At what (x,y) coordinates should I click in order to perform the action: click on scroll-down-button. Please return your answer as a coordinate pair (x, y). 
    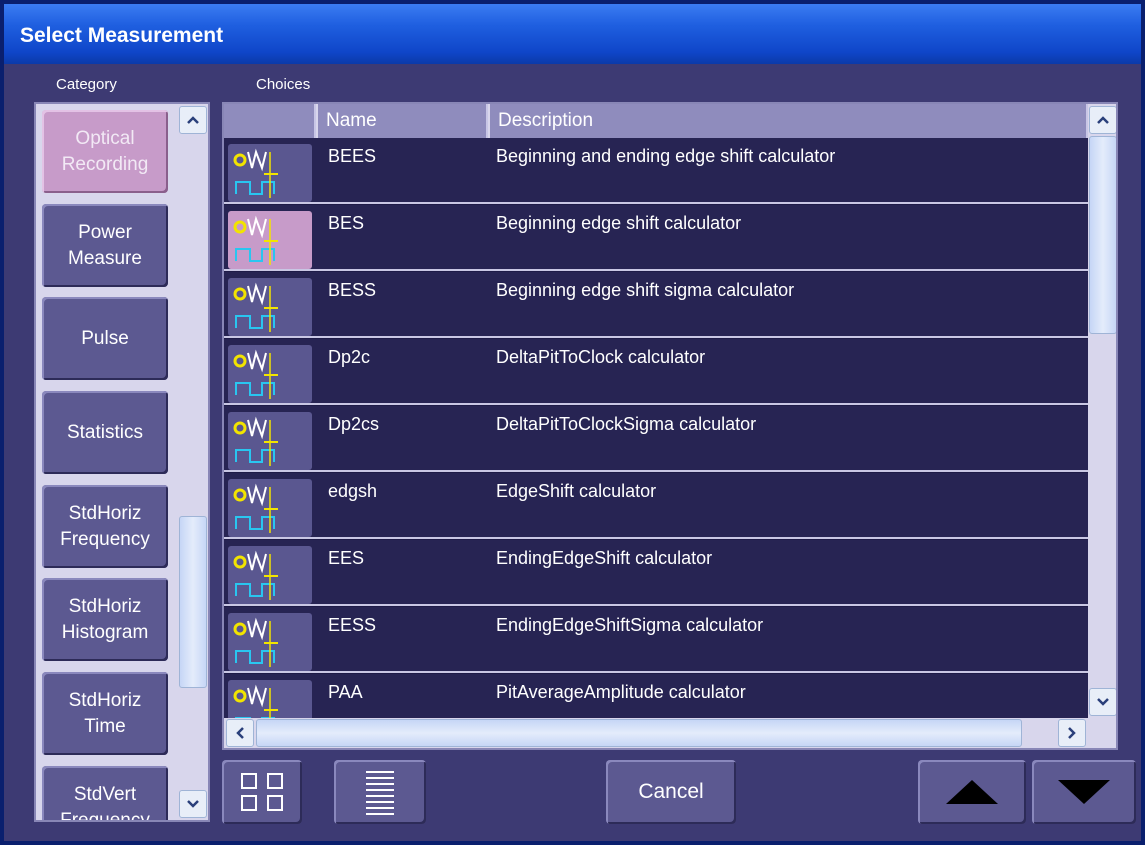
    Looking at the image, I should click on (1084, 792).